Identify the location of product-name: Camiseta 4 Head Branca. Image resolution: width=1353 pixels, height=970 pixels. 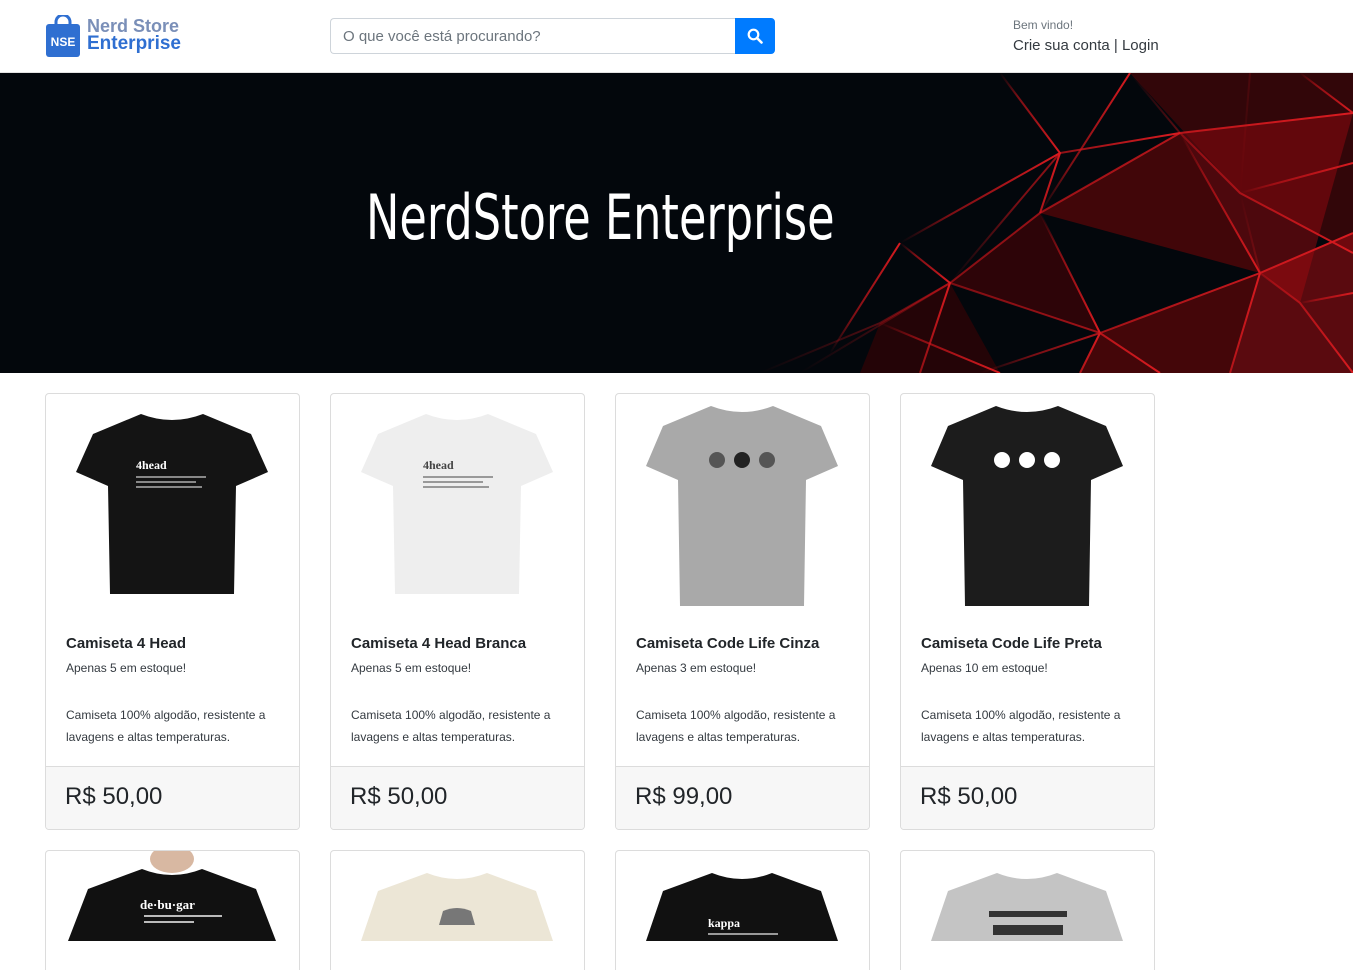
(438, 643).